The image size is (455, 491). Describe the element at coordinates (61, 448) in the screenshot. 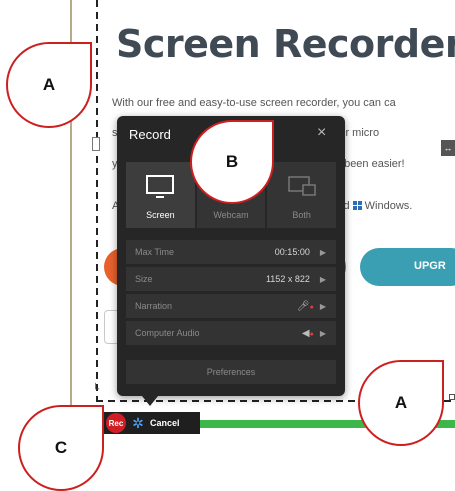

I see `callout-c: C` at that location.